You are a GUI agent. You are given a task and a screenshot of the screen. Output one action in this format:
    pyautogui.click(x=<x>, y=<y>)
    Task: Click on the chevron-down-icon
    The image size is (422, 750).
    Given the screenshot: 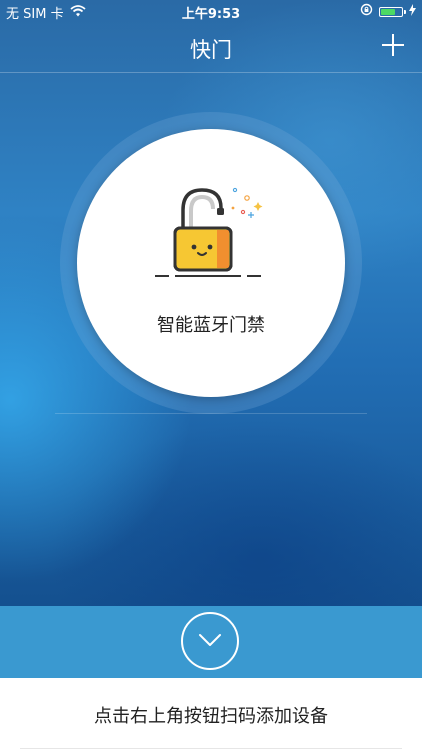 What is the action you would take?
    pyautogui.click(x=210, y=640)
    